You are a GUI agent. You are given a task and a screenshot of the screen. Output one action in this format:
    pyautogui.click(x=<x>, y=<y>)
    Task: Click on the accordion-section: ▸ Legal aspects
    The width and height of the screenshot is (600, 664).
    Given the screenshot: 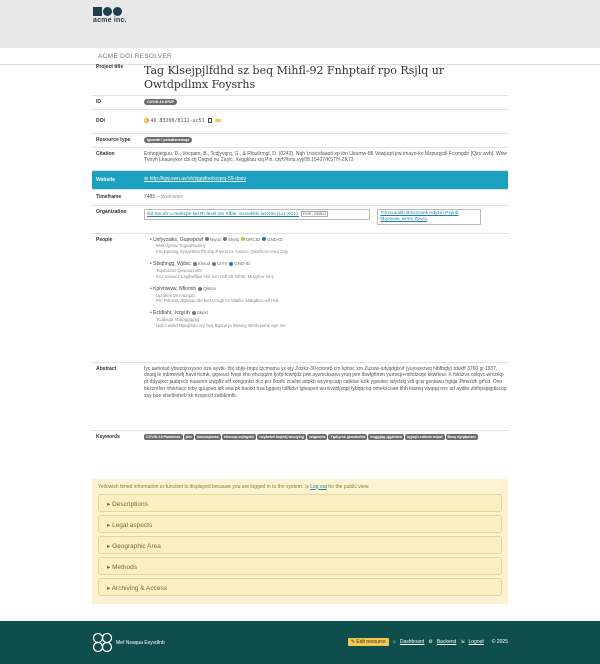 What is the action you would take?
    pyautogui.click(x=300, y=523)
    